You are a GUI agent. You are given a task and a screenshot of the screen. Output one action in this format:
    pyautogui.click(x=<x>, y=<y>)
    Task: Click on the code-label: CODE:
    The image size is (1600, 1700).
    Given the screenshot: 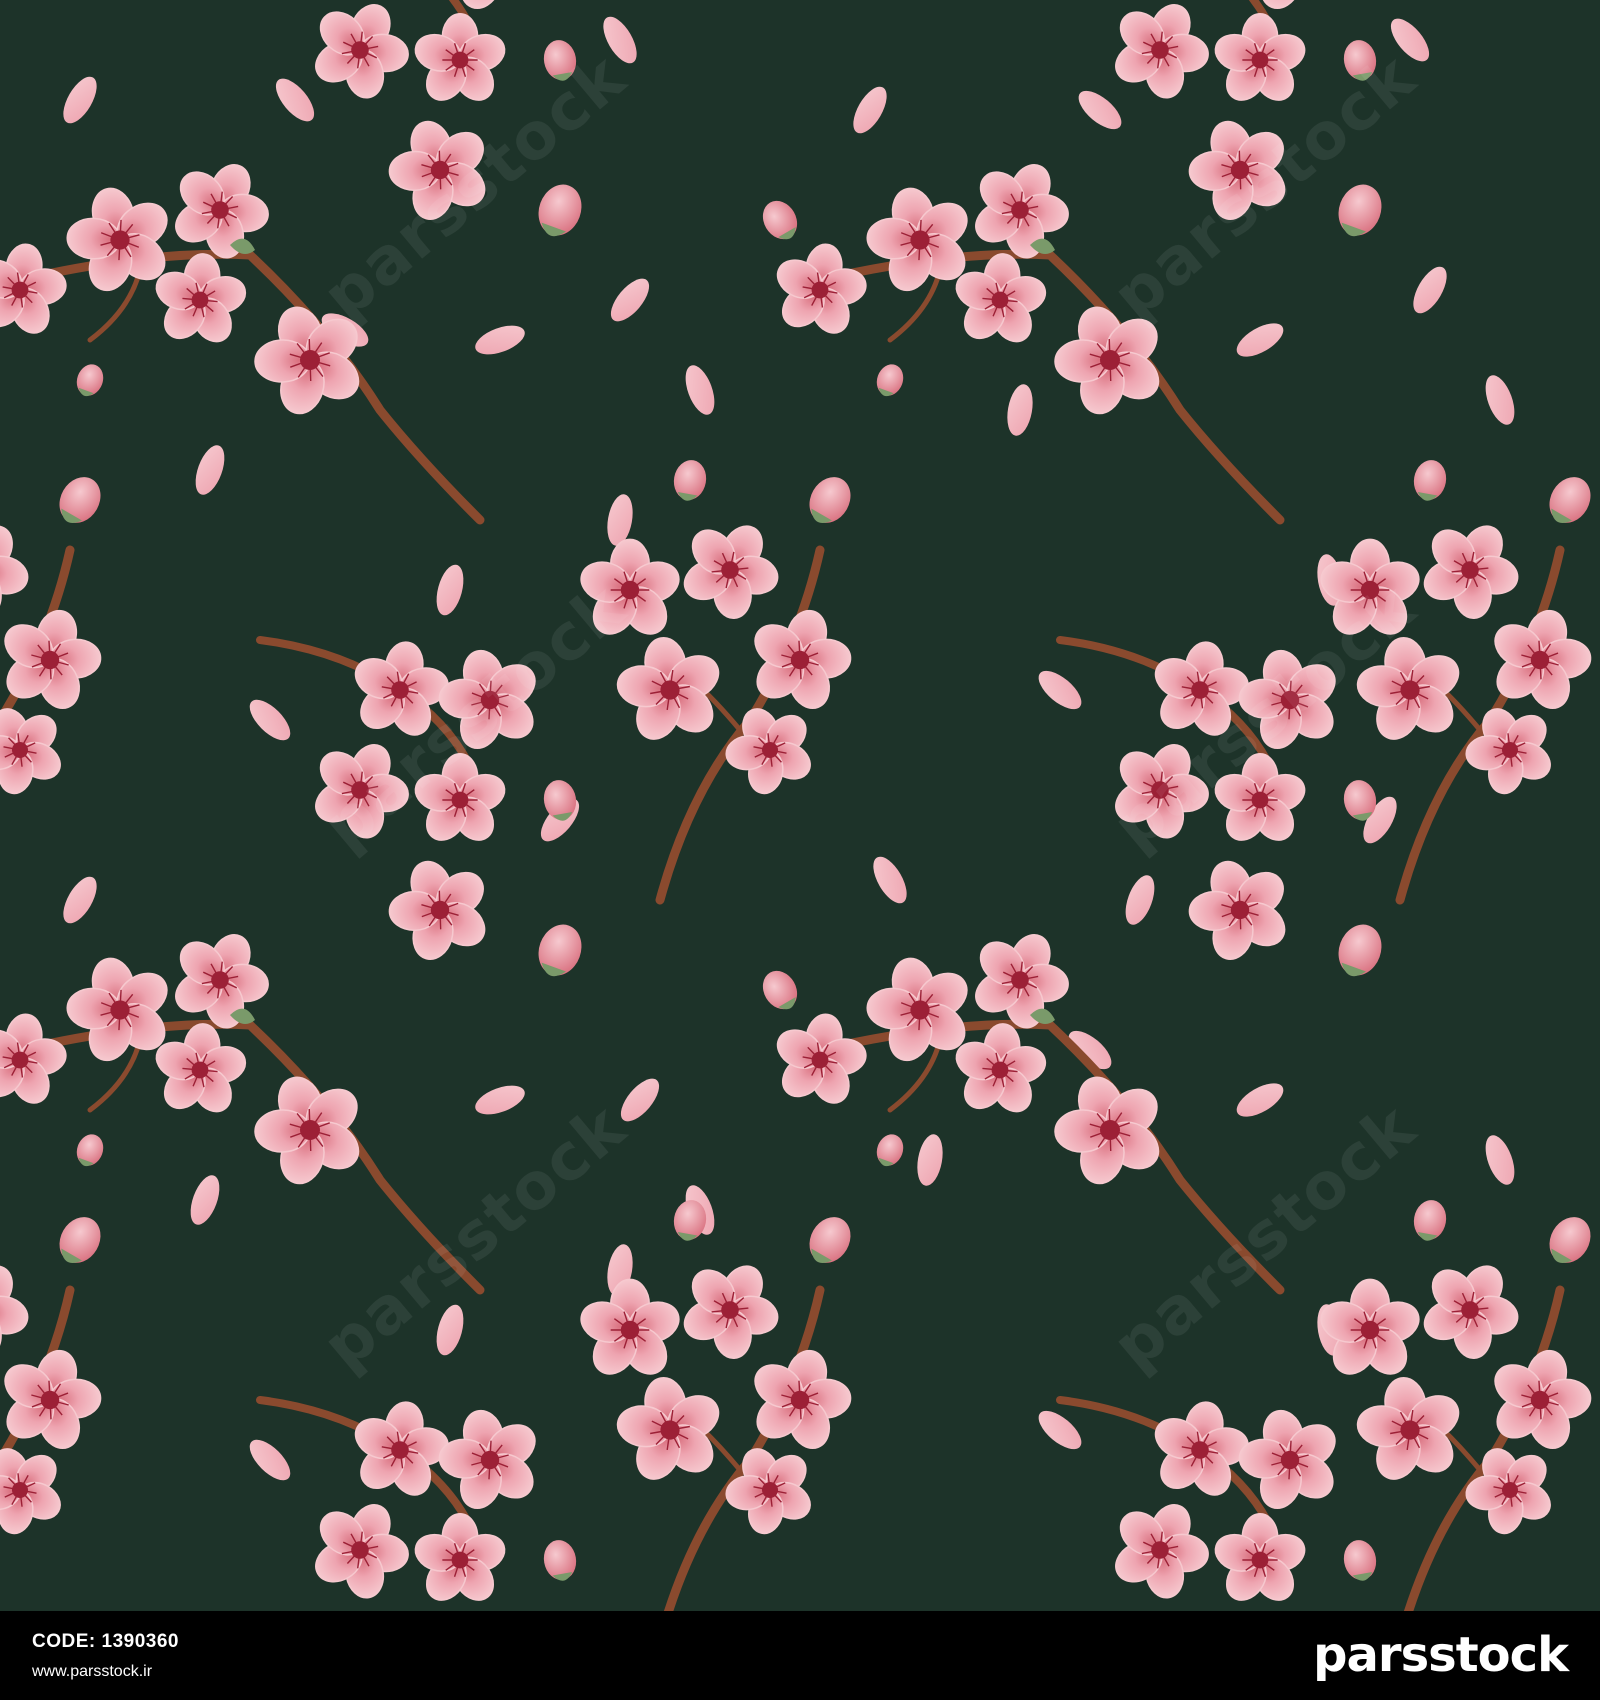 What is the action you would take?
    pyautogui.click(x=64, y=1641)
    